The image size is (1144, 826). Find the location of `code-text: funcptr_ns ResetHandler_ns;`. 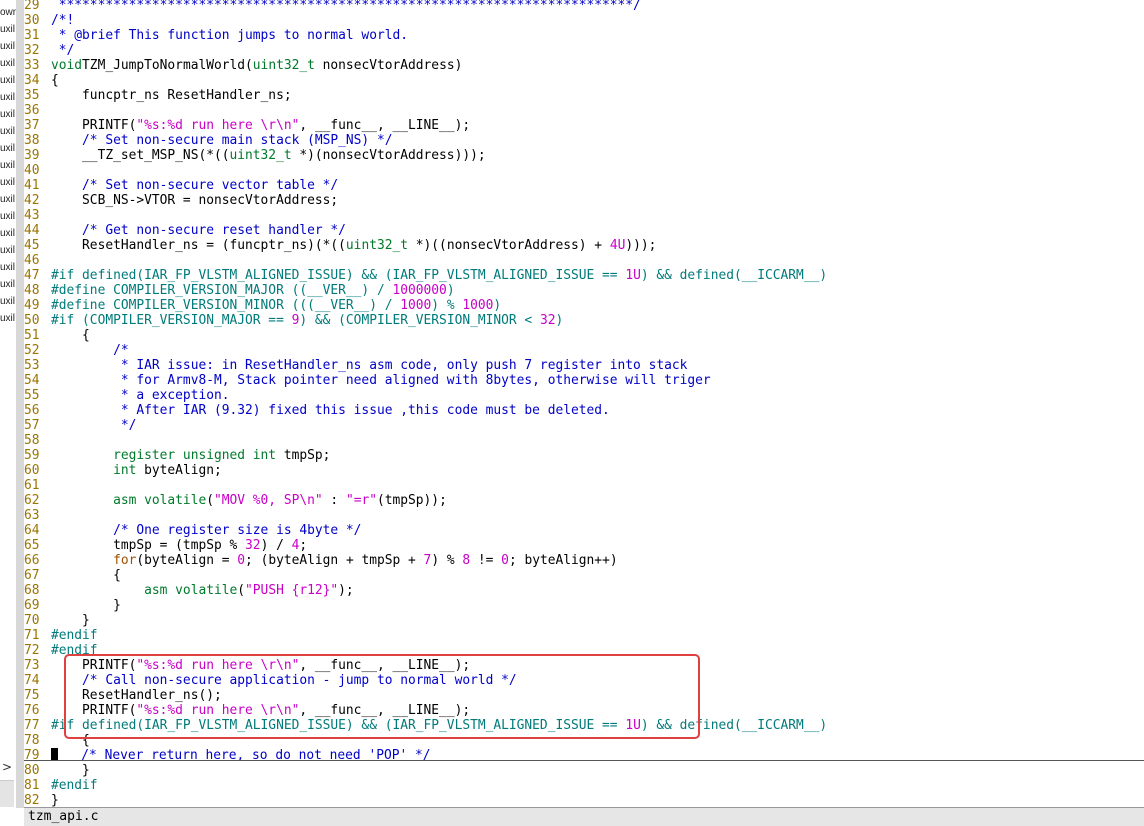

code-text: funcptr_ns ResetHandler_ns; is located at coordinates (171, 95).